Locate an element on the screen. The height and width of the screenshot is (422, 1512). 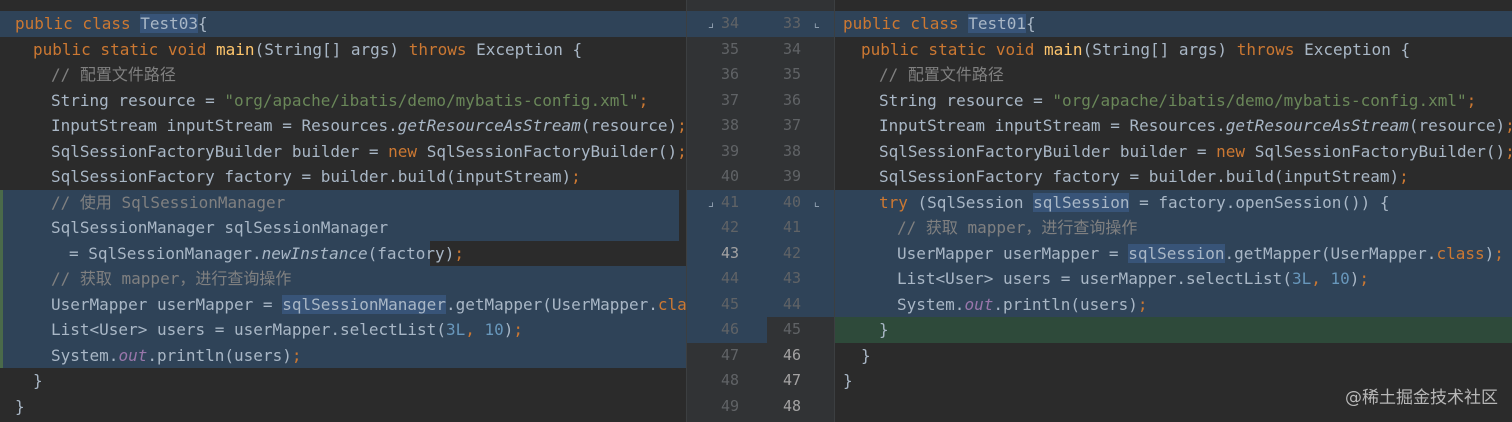
code-token: (resource) is located at coordinates (1457, 125).